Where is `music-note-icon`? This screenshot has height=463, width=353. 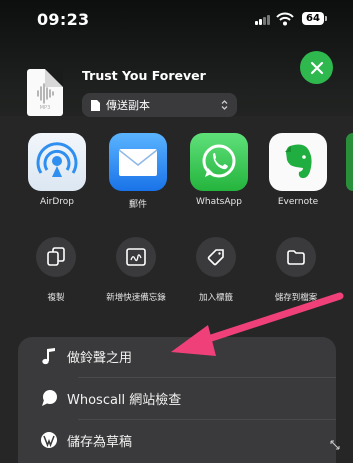 music-note-icon is located at coordinates (48, 356).